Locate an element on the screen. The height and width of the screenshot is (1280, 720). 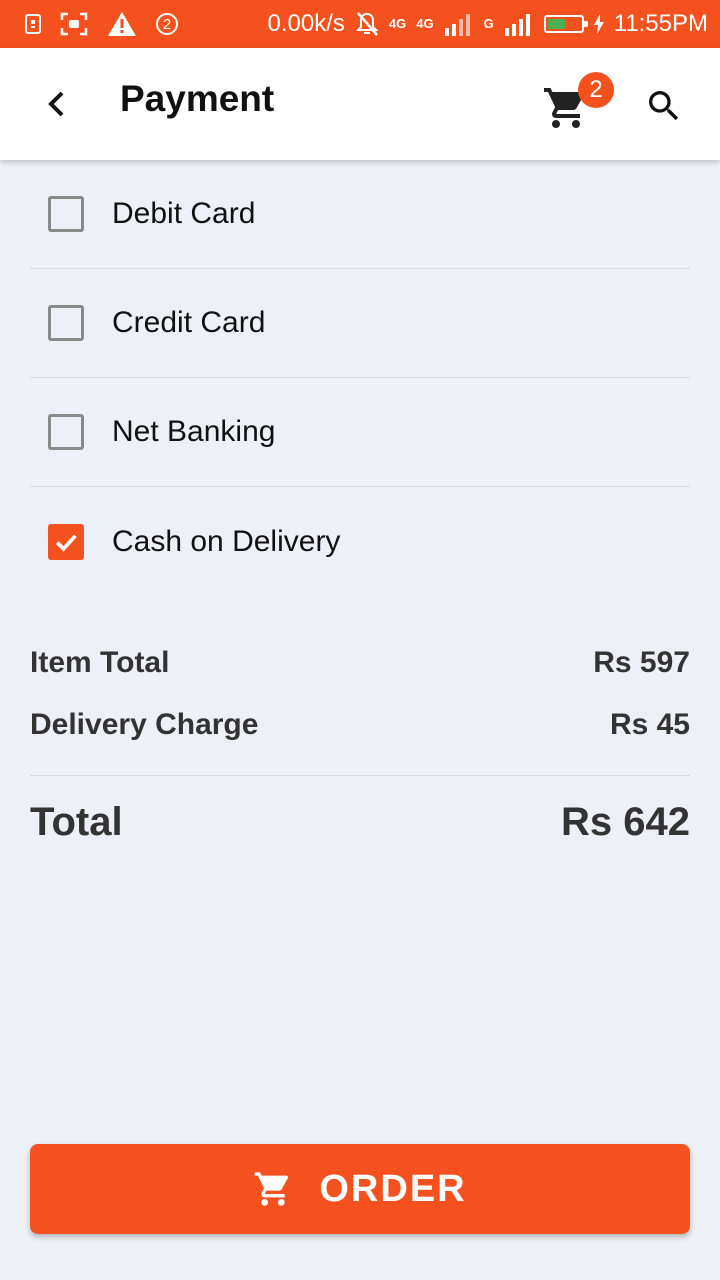
notification-count-icon: 2 is located at coordinates (167, 24).